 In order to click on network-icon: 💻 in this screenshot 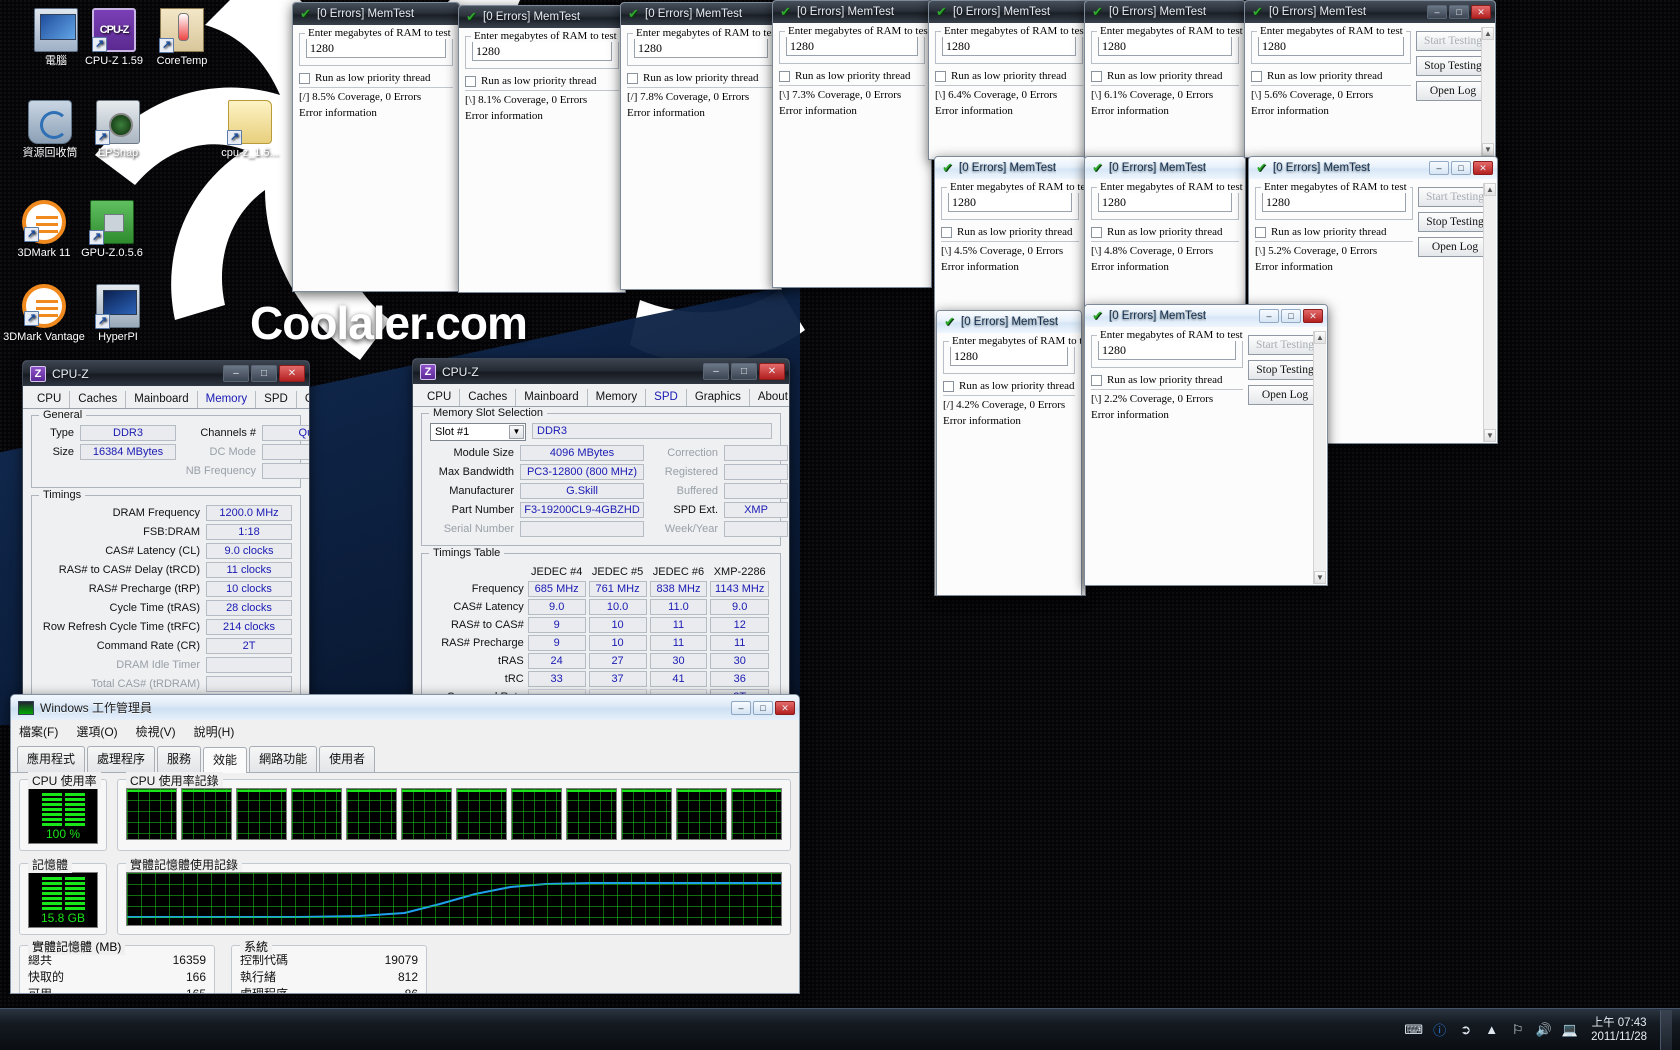, I will do `click(1569, 1029)`.